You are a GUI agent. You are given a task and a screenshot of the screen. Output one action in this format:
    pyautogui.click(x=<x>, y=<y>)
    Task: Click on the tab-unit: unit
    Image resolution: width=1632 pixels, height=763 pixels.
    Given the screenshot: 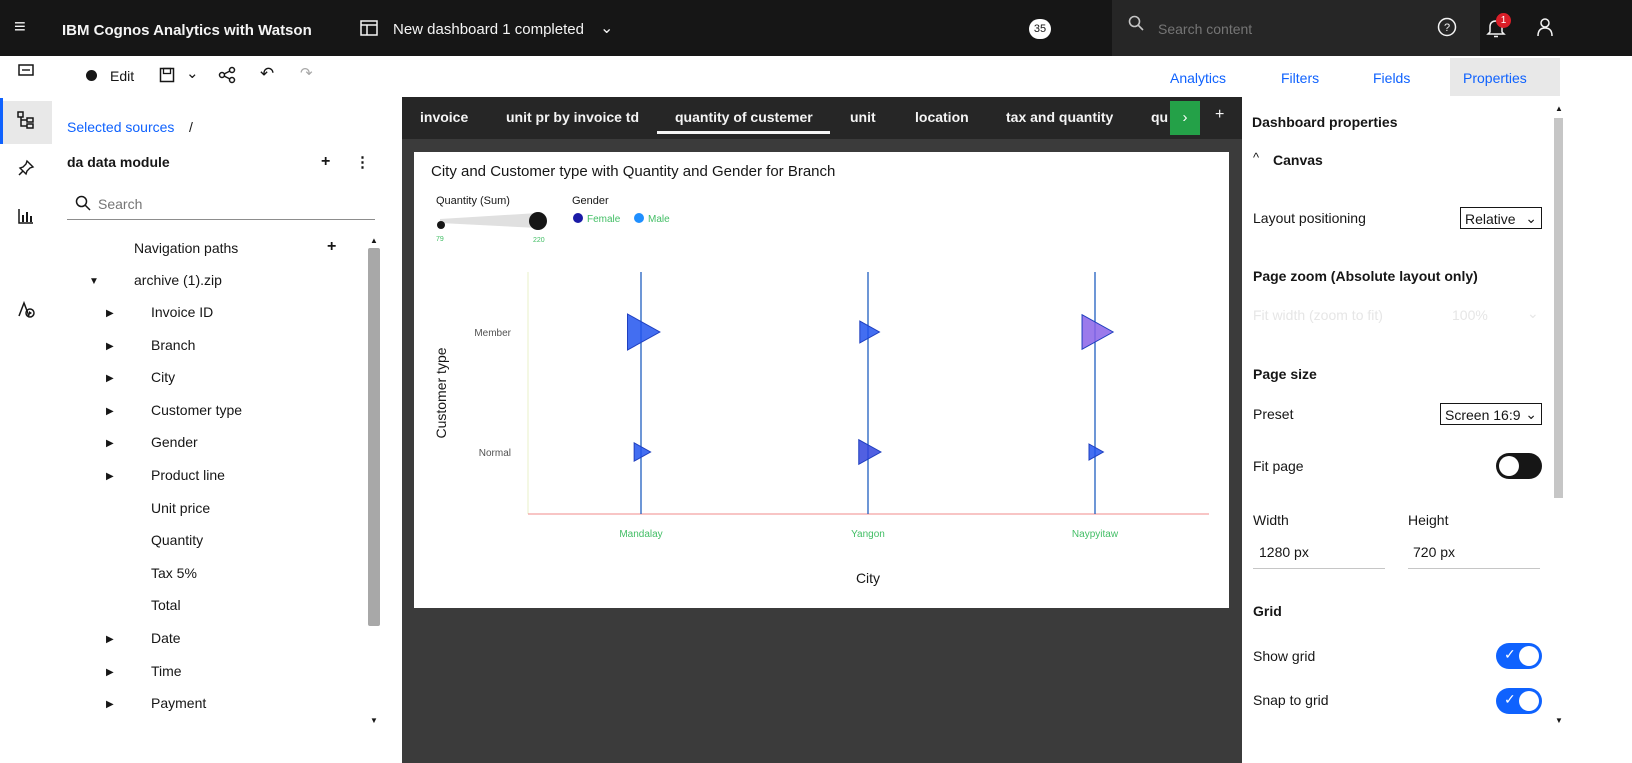 What is the action you would take?
    pyautogui.click(x=863, y=117)
    